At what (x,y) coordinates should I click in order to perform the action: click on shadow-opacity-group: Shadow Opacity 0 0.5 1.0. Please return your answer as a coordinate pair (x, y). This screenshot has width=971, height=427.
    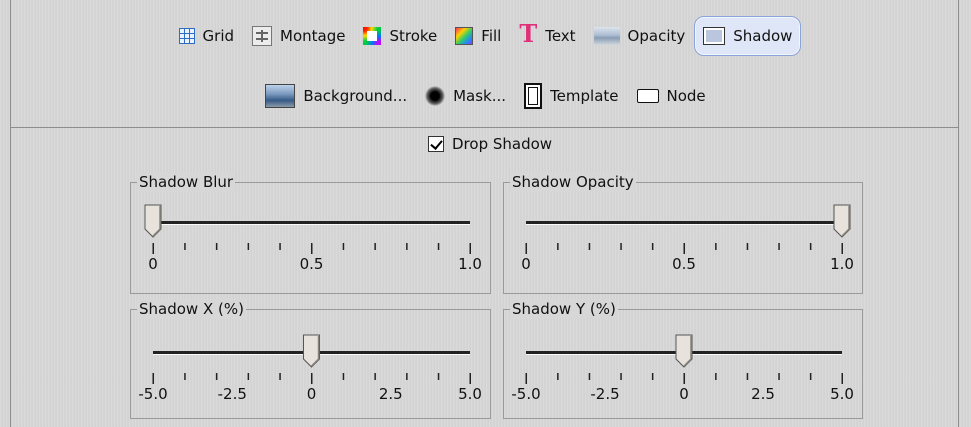
    Looking at the image, I should click on (683, 233).